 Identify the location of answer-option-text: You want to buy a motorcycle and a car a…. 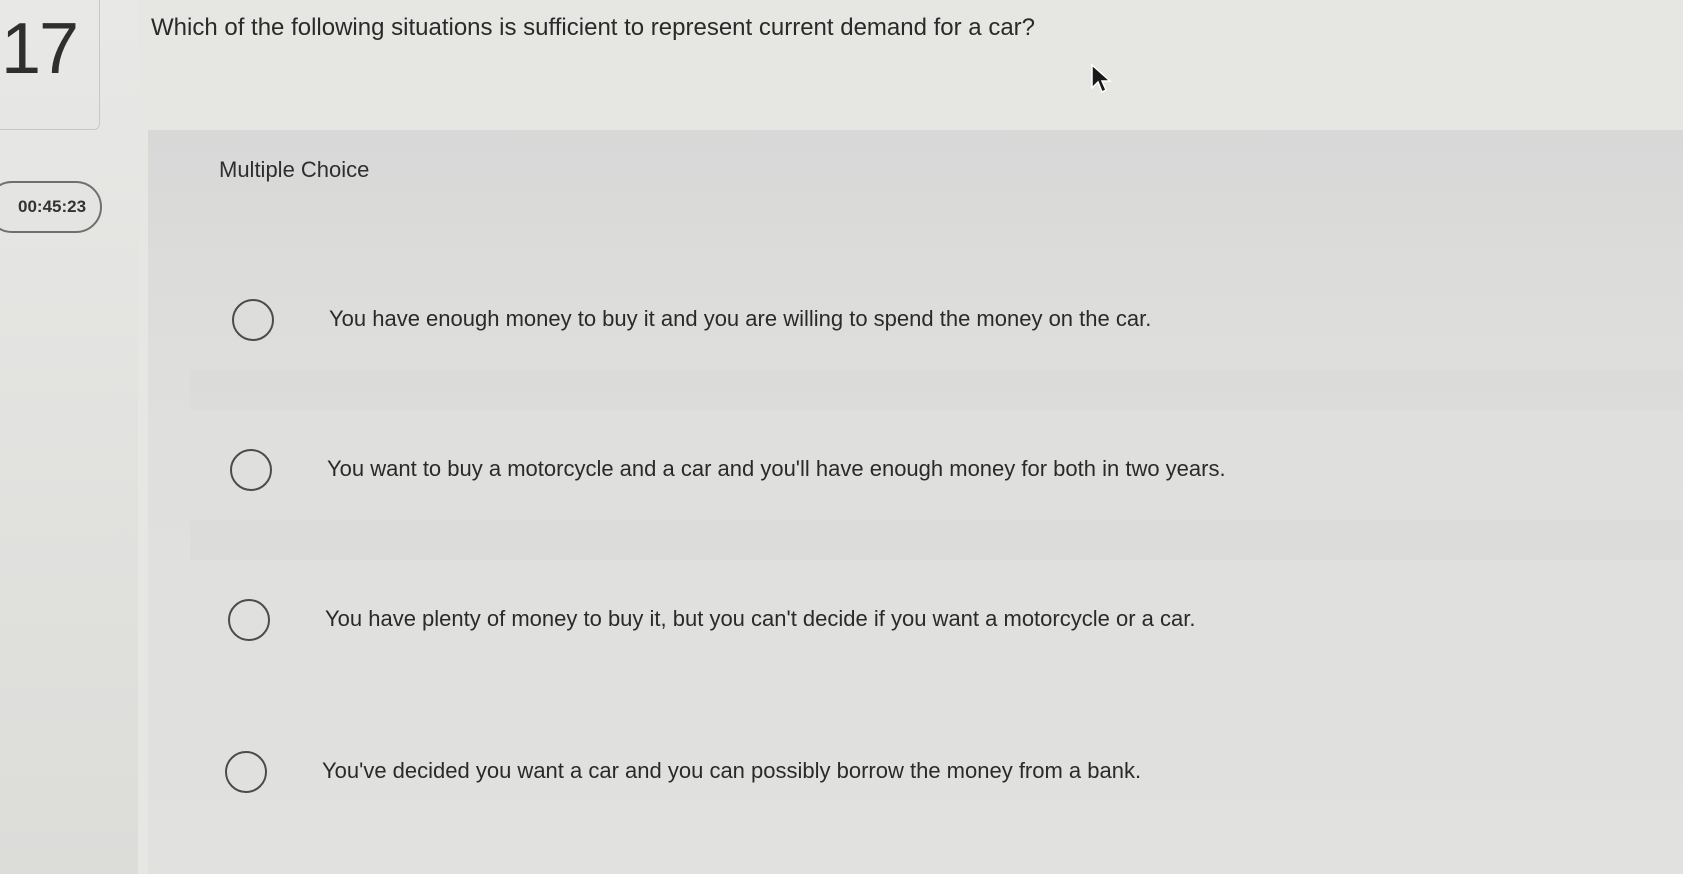
(776, 468).